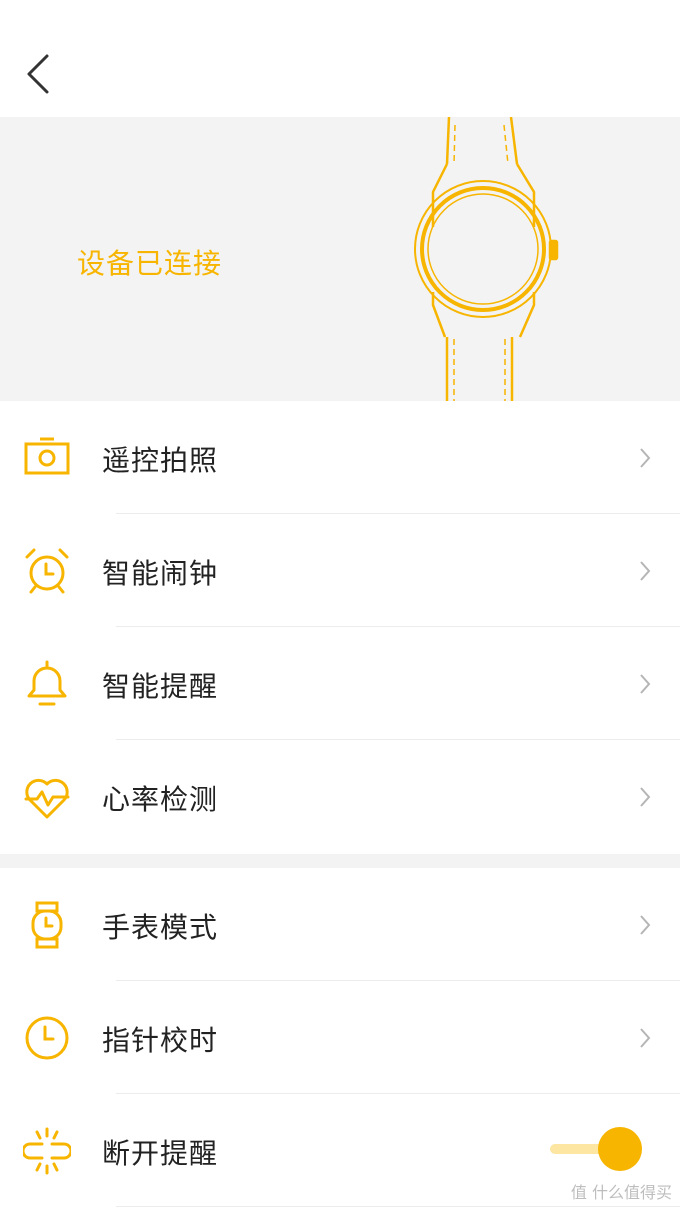  I want to click on watch-mode-item: 手表模式, so click(340, 924).